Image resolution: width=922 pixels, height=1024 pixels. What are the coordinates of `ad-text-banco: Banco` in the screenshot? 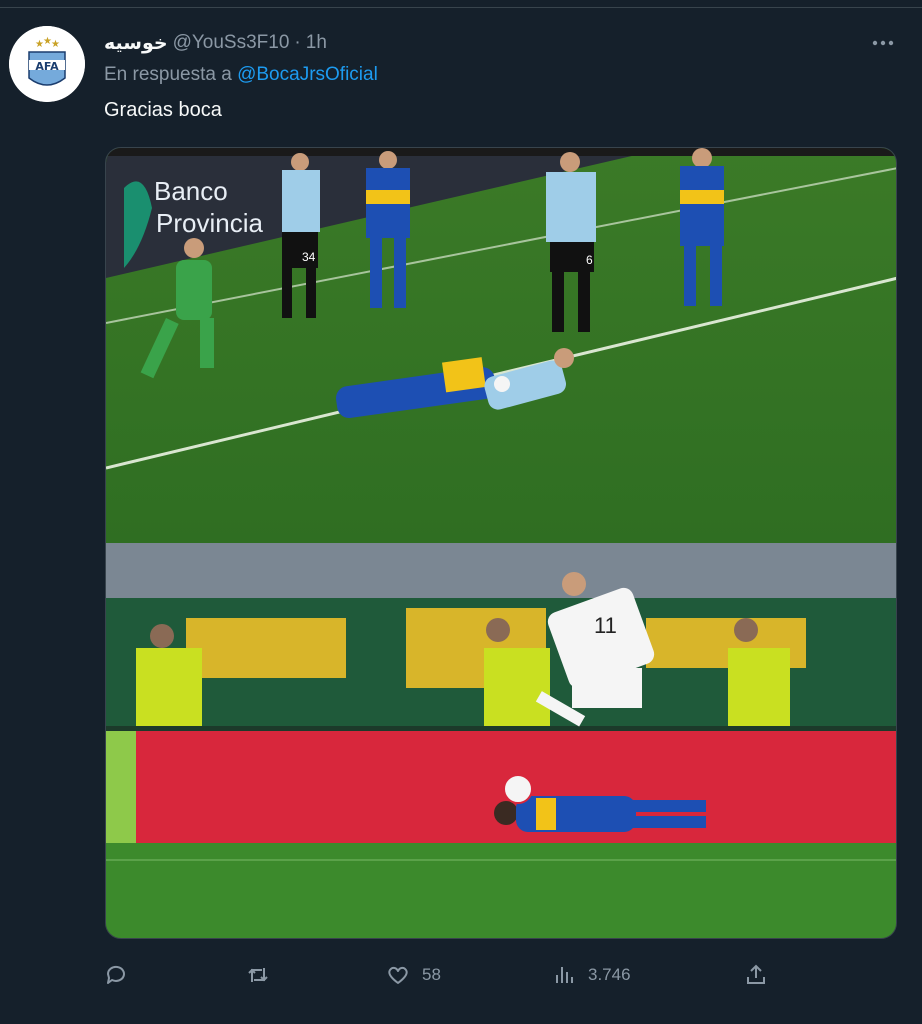 It's located at (191, 191).